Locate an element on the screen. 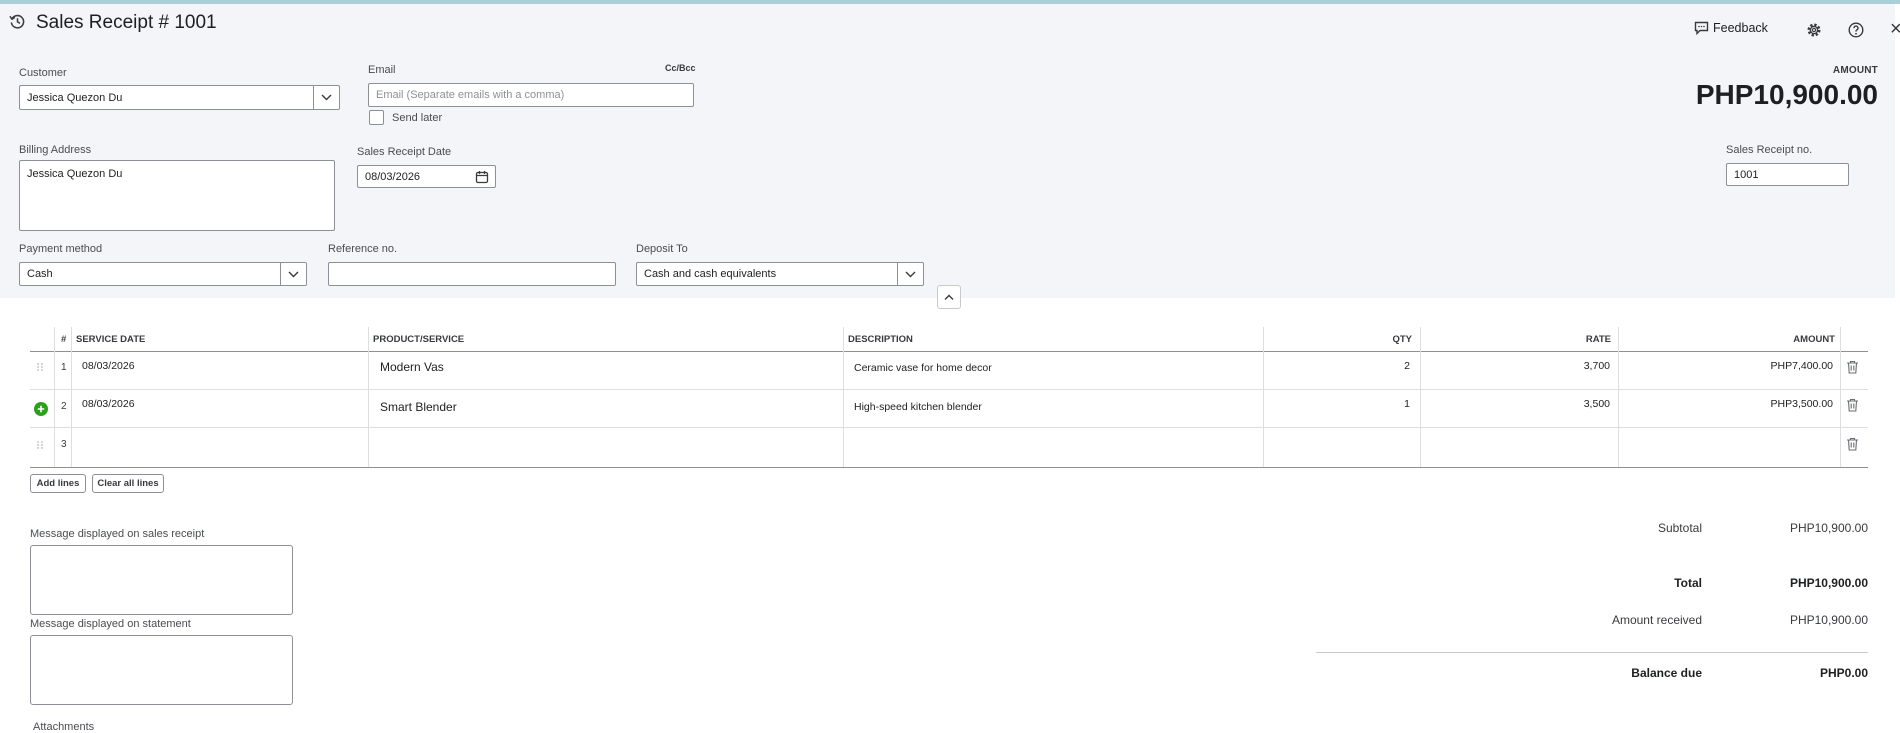 Image resolution: width=1900 pixels, height=733 pixels. amount-total: PHP10,900.00 is located at coordinates (1786, 94).